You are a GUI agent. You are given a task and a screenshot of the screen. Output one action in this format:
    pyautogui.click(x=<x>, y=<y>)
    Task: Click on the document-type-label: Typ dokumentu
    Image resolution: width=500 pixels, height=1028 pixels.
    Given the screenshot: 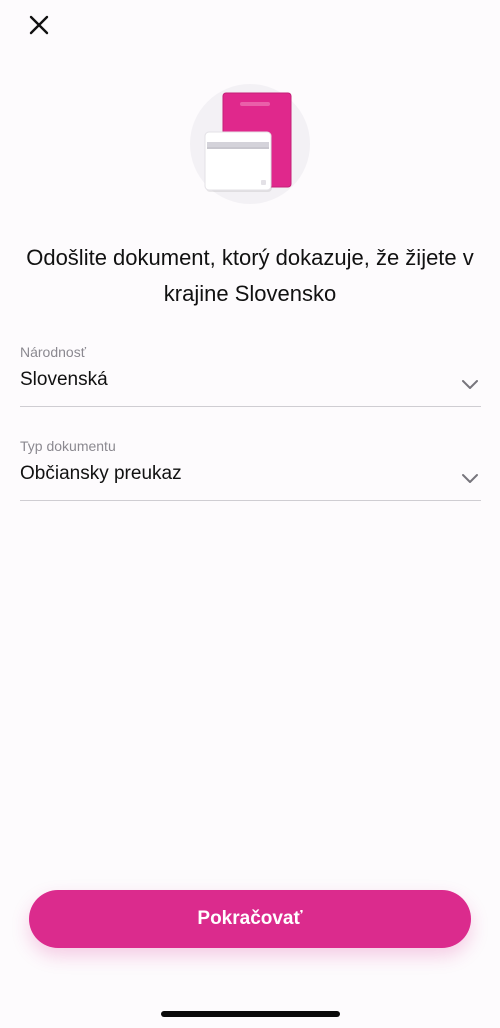 What is the action you would take?
    pyautogui.click(x=68, y=446)
    